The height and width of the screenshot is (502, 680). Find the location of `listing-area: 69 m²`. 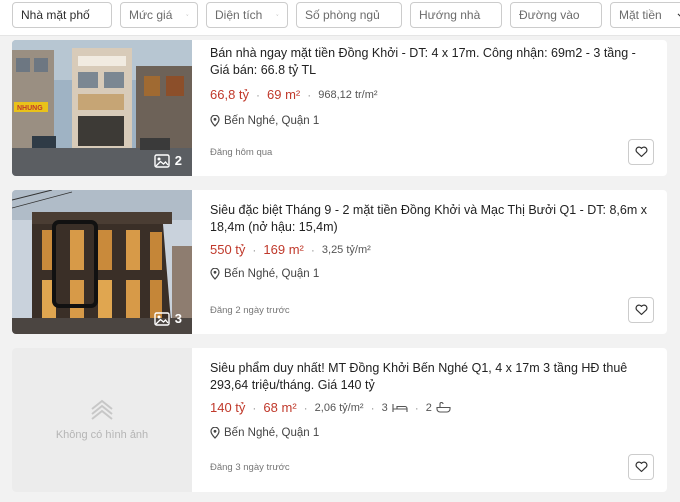

listing-area: 69 m² is located at coordinates (284, 94).